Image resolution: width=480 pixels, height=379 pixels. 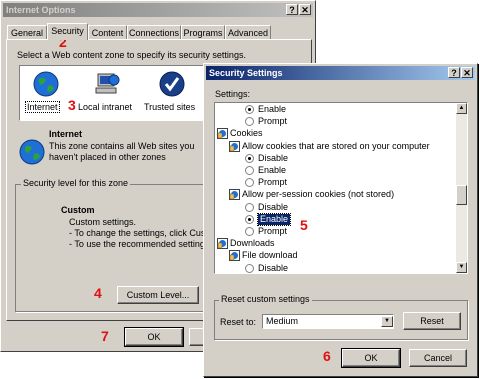 I want to click on reset-to-select: Medium ▼, so click(x=328, y=321).